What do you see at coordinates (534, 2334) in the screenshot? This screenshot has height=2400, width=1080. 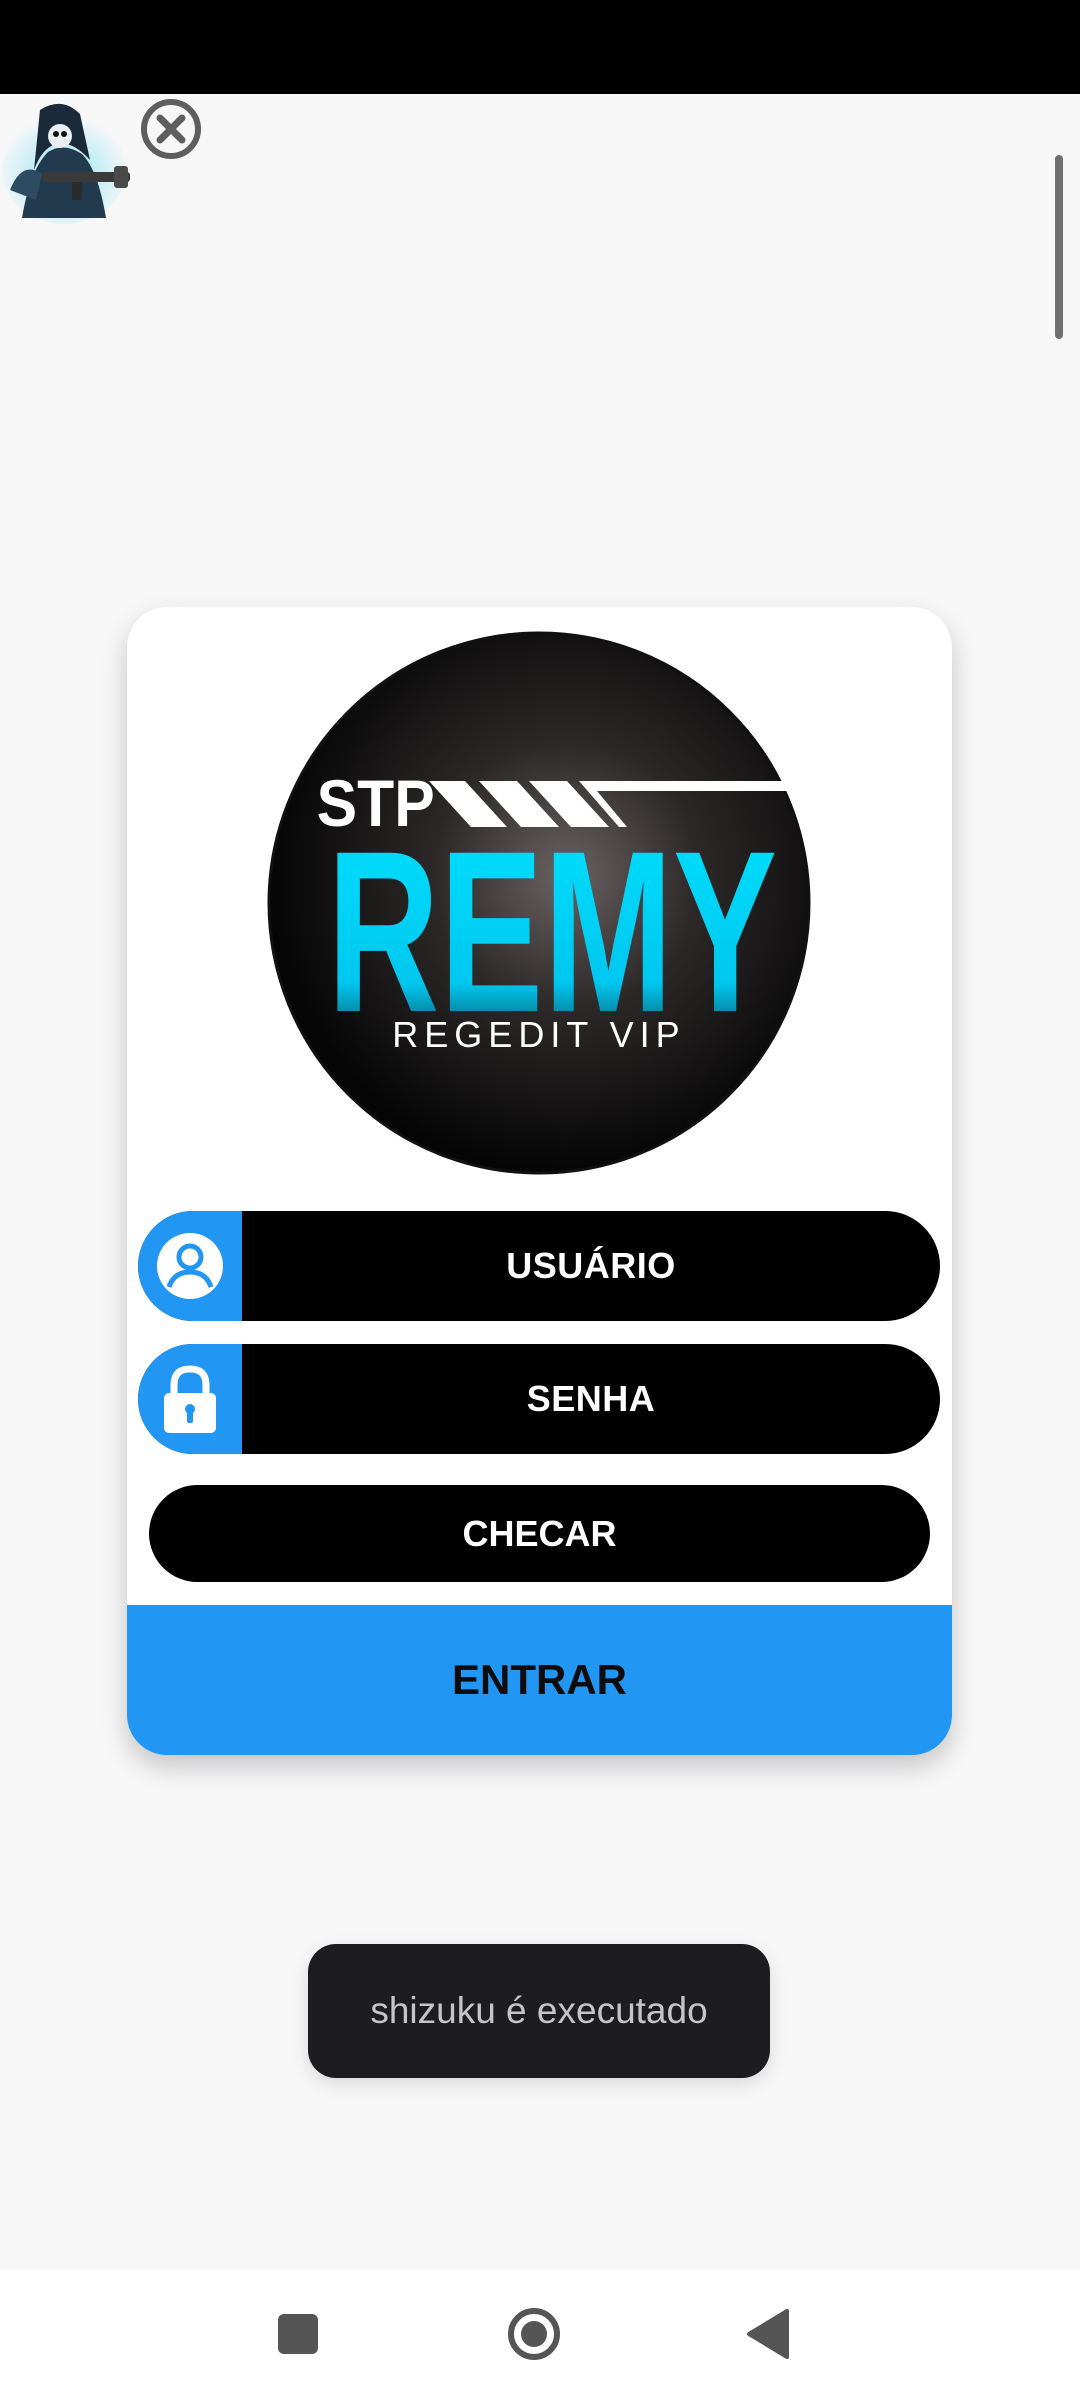 I see `home-circle-icon` at bounding box center [534, 2334].